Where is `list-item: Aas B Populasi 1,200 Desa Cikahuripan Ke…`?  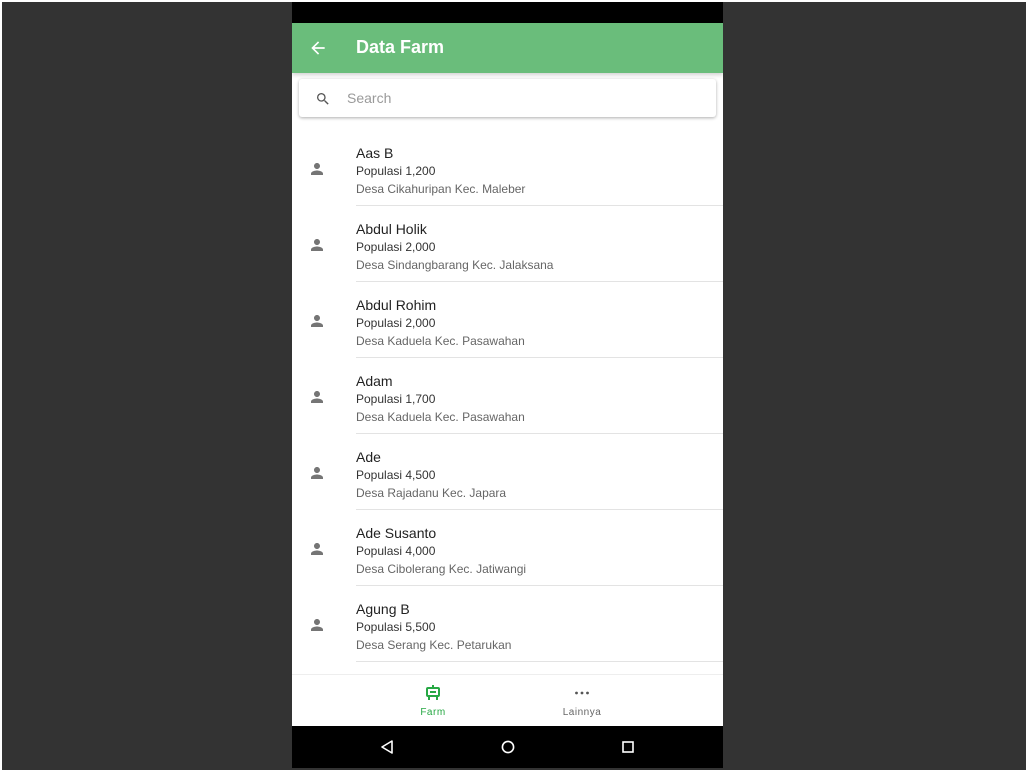
list-item: Aas B Populasi 1,200 Desa Cikahuripan Ke… is located at coordinates (507, 168).